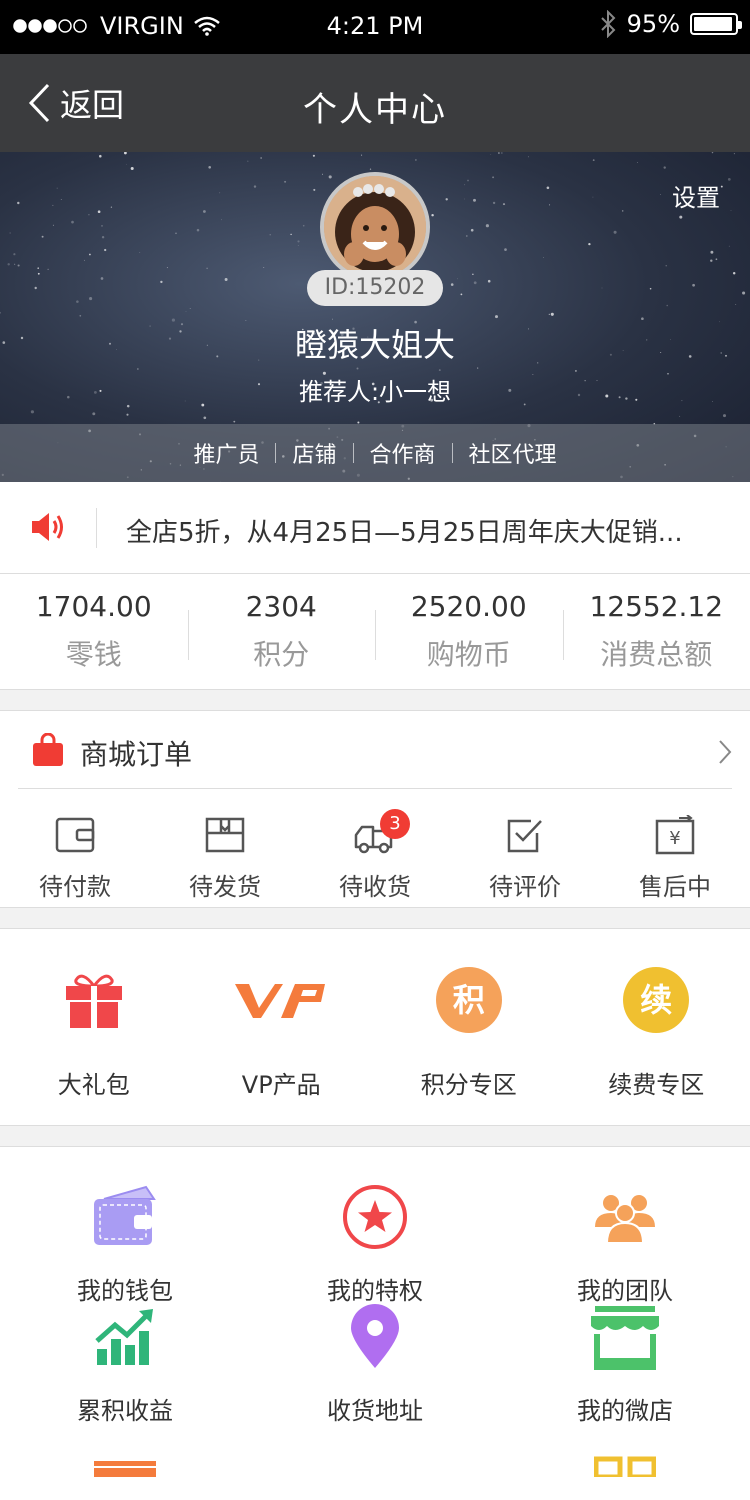 The image size is (750, 1500). I want to click on avatar, so click(375, 227).